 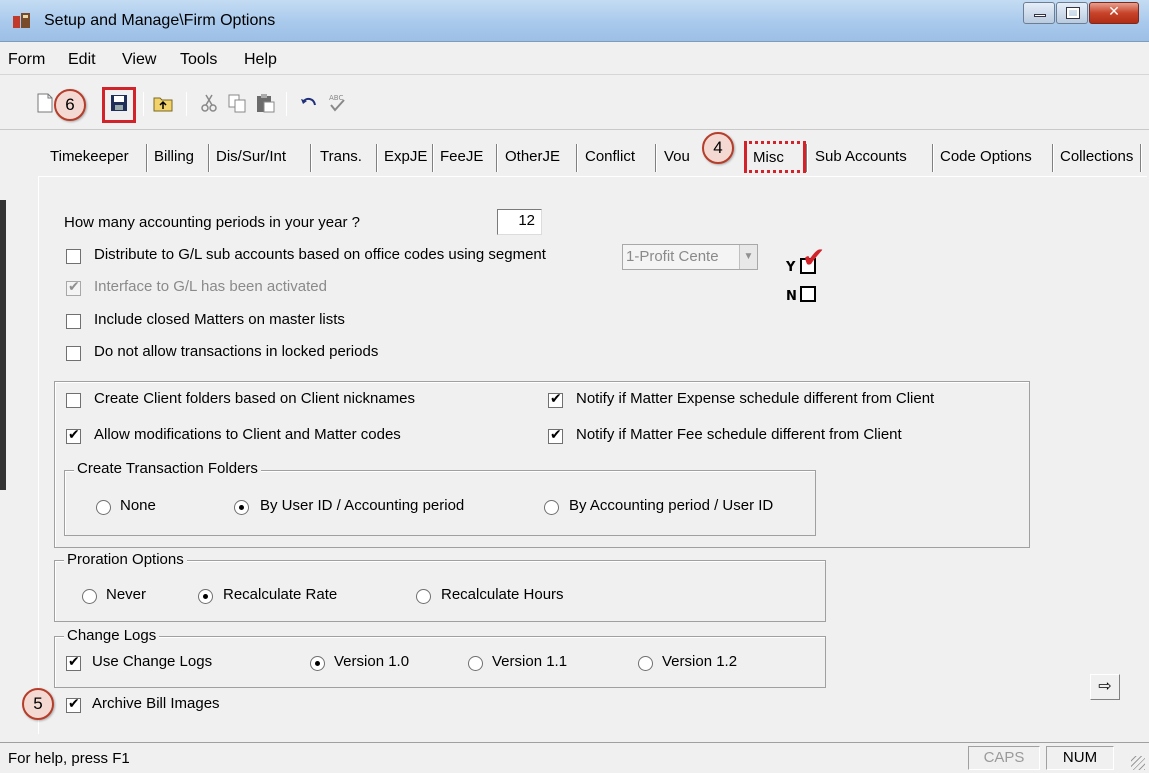 I want to click on cut-icon, so click(x=209, y=103).